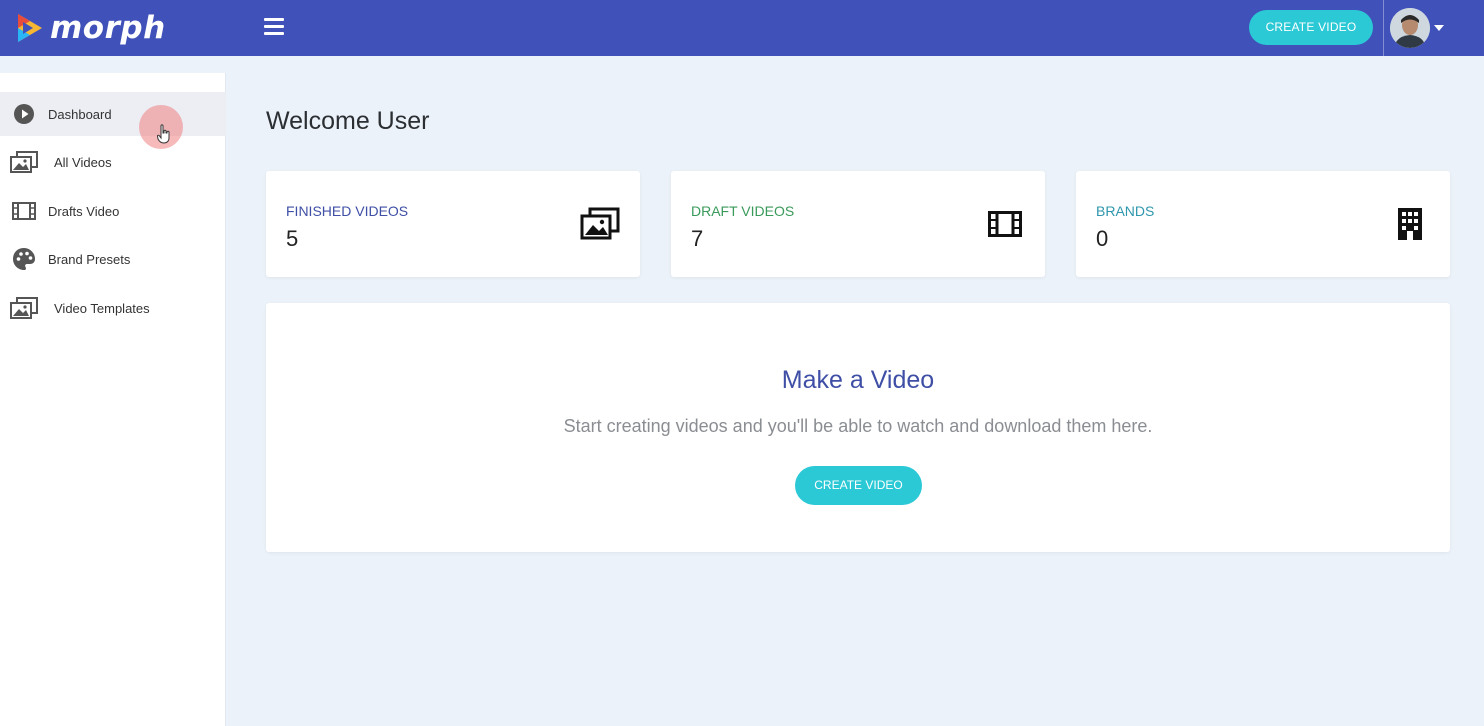  Describe the element at coordinates (24, 114) in the screenshot. I see `play-circle-icon` at that location.